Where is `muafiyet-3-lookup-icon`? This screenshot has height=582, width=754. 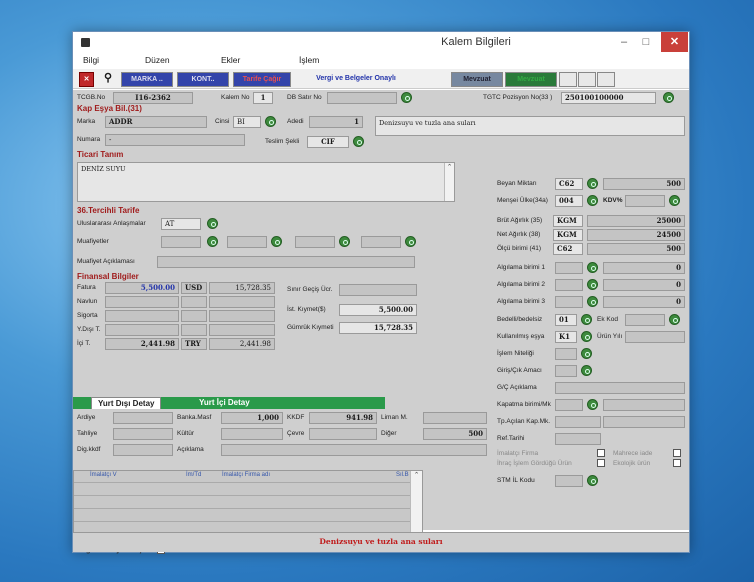
muafiyet-3-lookup-icon is located at coordinates (344, 241).